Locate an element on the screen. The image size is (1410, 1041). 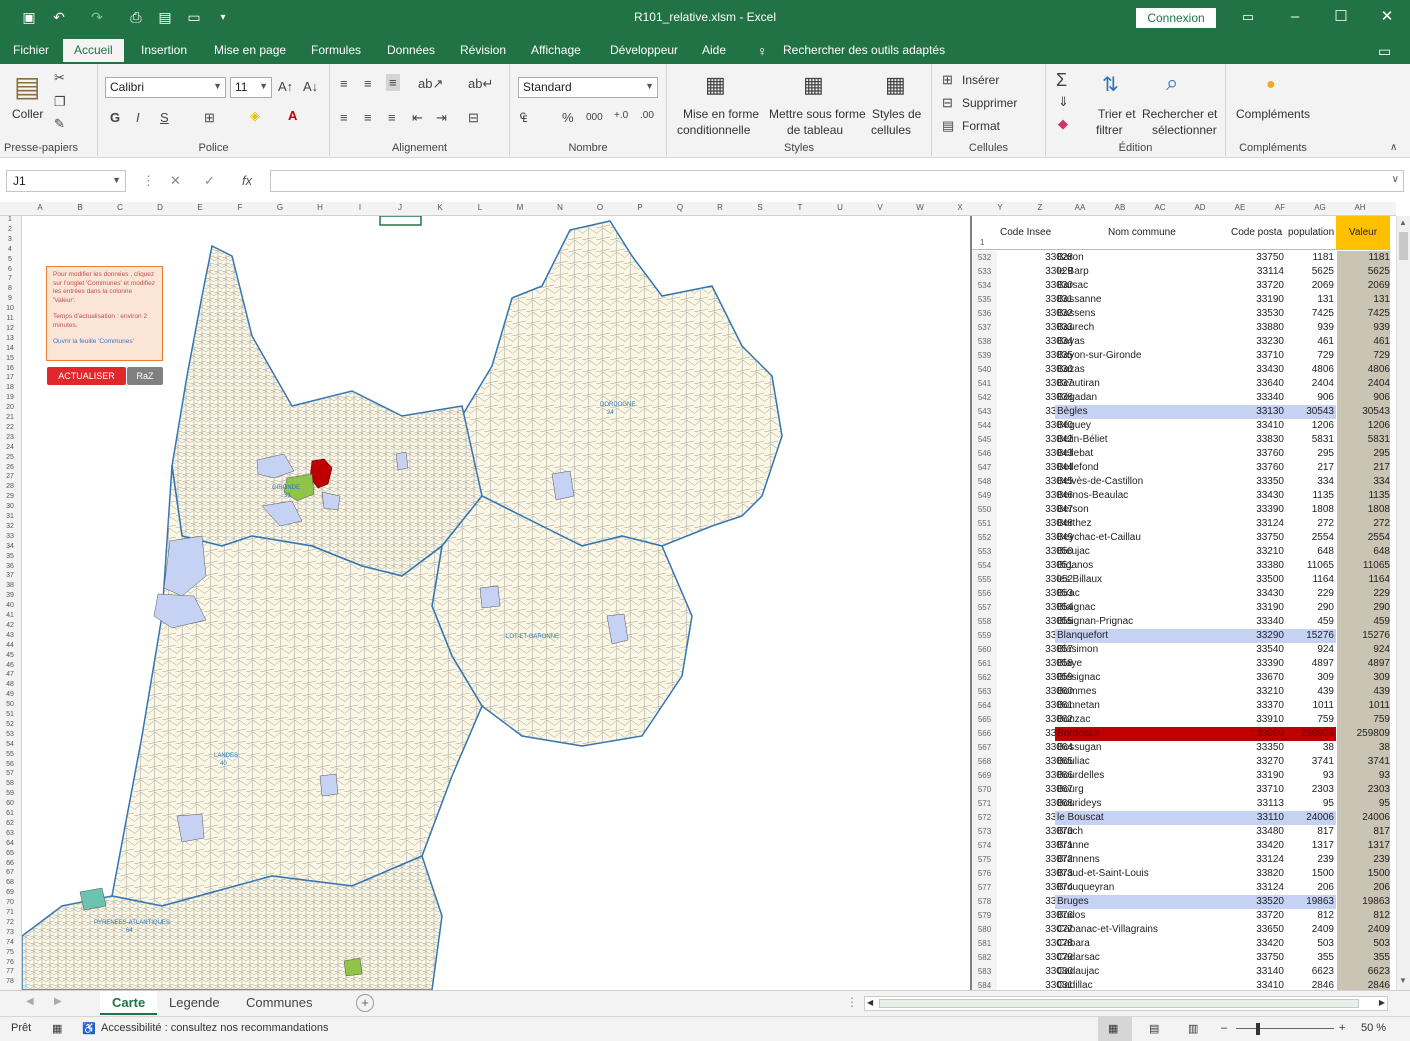
cell-code-postal: 33124 is located at coordinates (1258, 888).